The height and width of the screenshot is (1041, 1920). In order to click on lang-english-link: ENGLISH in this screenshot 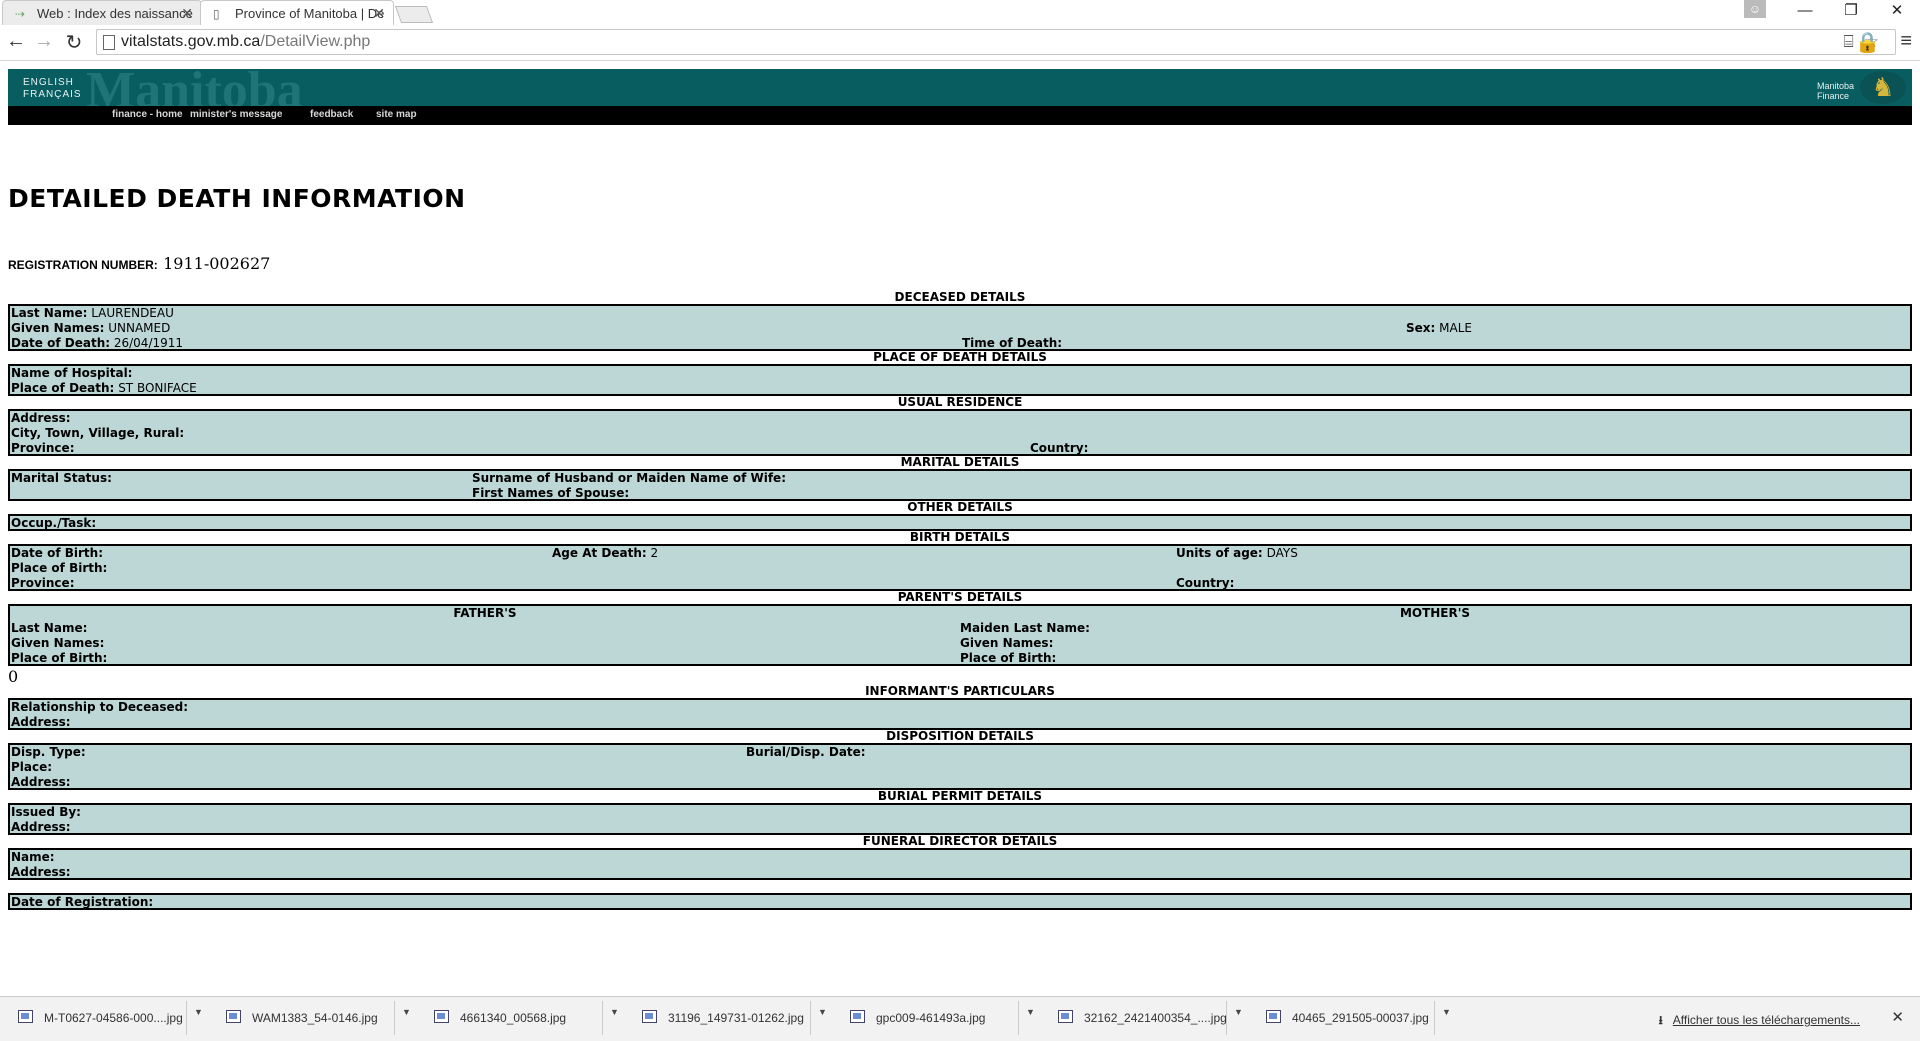, I will do `click(52, 83)`.